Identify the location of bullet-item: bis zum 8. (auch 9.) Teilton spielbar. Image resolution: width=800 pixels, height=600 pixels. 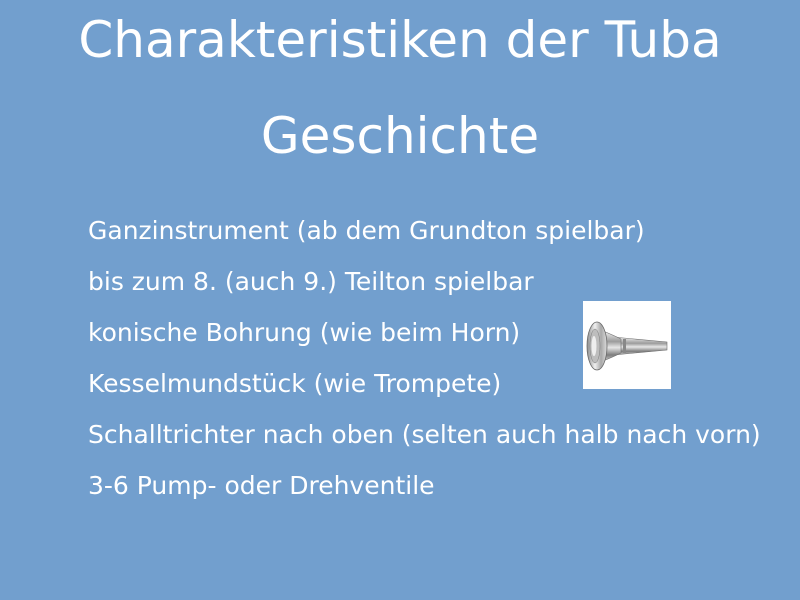
(311, 281).